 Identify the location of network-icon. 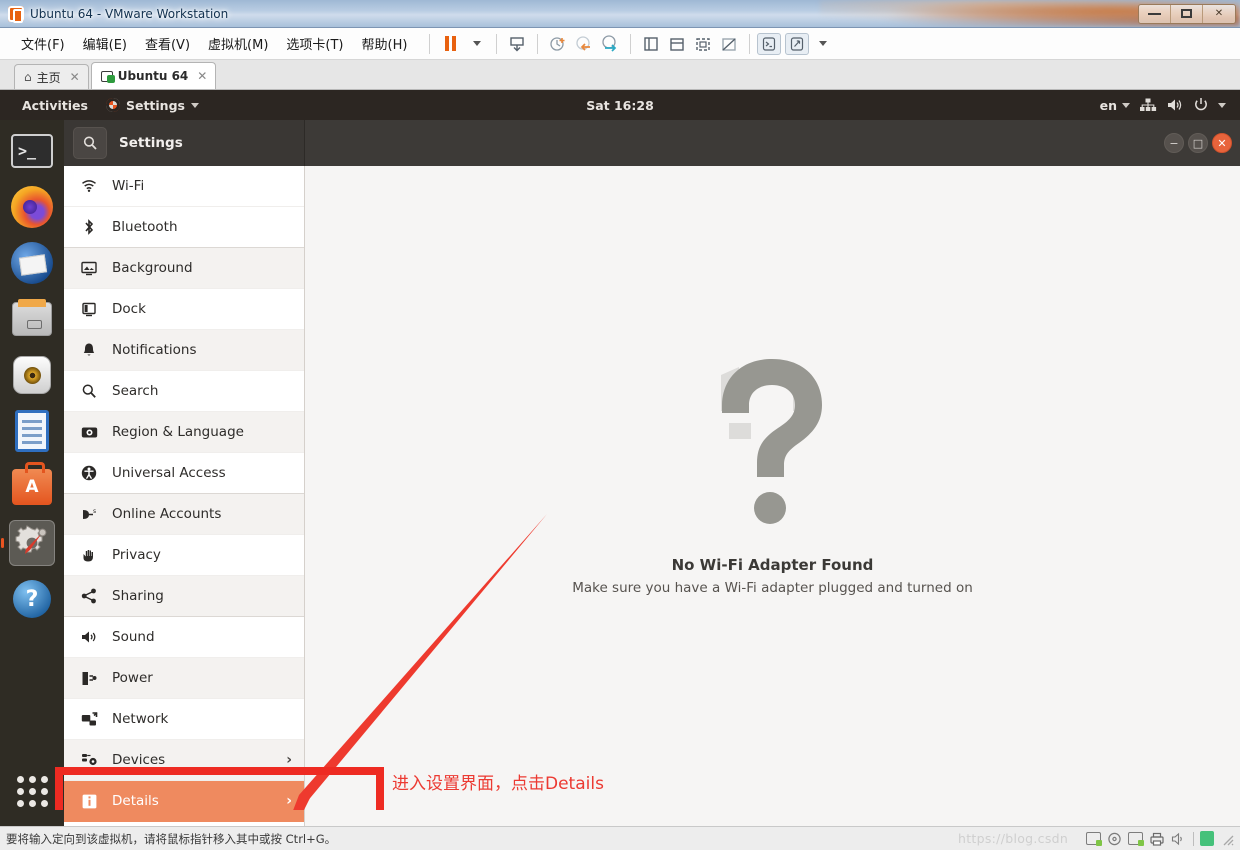
(1148, 105).